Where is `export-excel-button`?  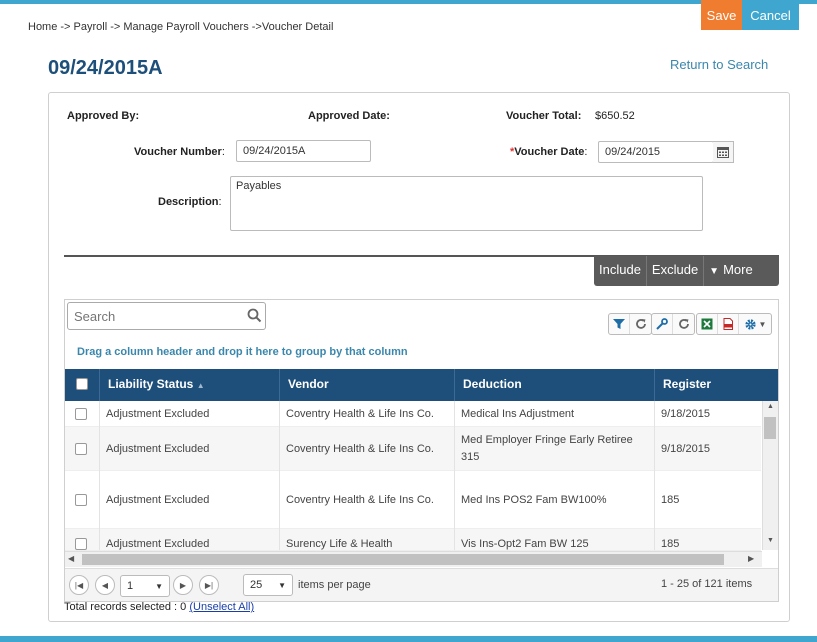 export-excel-button is located at coordinates (707, 324).